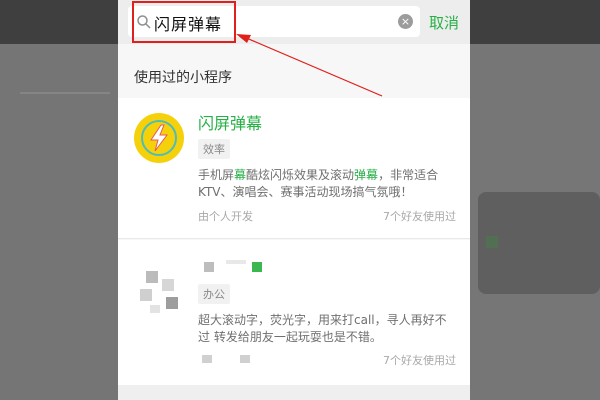 This screenshot has width=600, height=400. I want to click on desc-text: ，非常适合, so click(408, 175).